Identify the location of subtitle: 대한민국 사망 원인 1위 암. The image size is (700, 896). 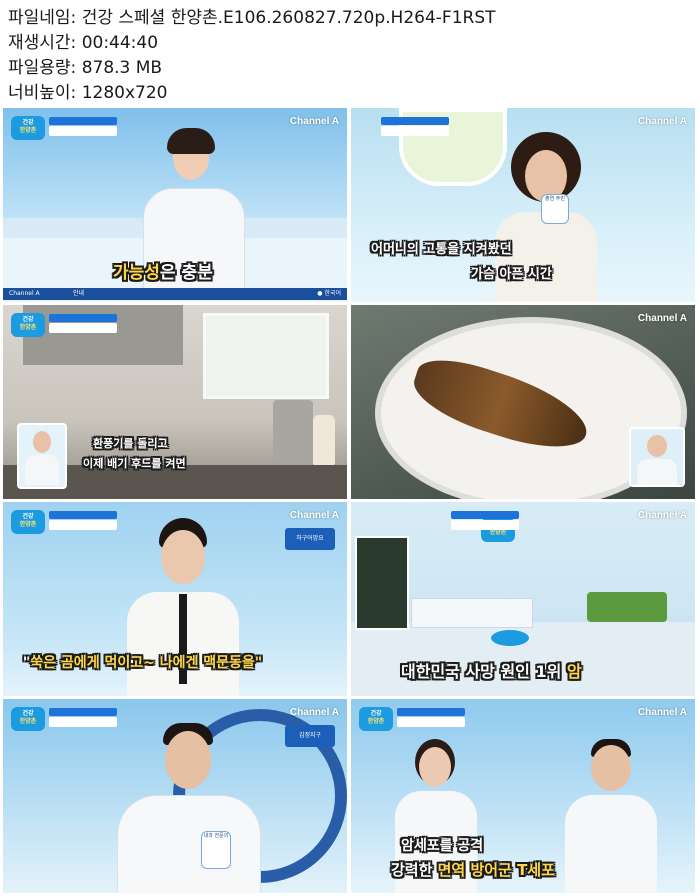
(491, 670).